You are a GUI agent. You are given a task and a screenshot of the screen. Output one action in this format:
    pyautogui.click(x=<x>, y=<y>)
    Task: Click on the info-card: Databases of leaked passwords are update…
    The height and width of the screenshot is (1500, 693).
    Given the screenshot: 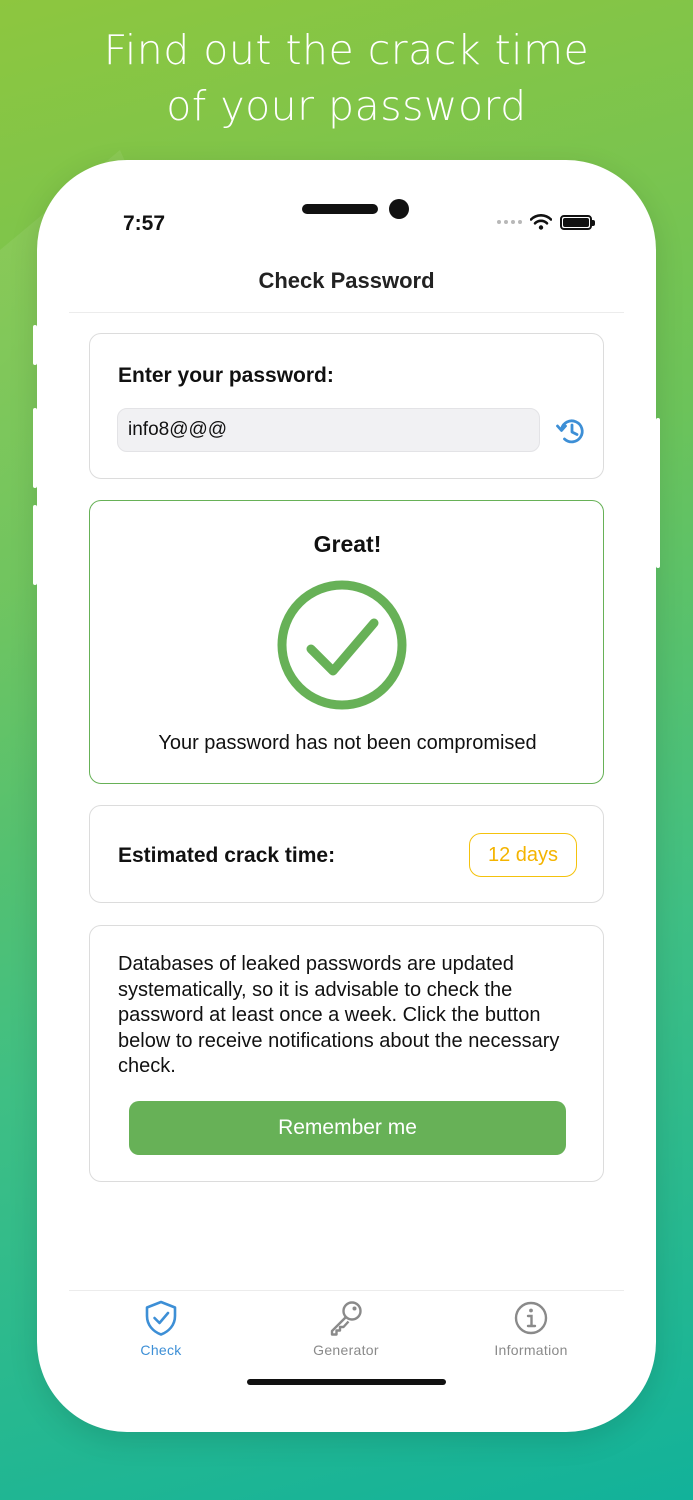 What is the action you would take?
    pyautogui.click(x=346, y=1053)
    